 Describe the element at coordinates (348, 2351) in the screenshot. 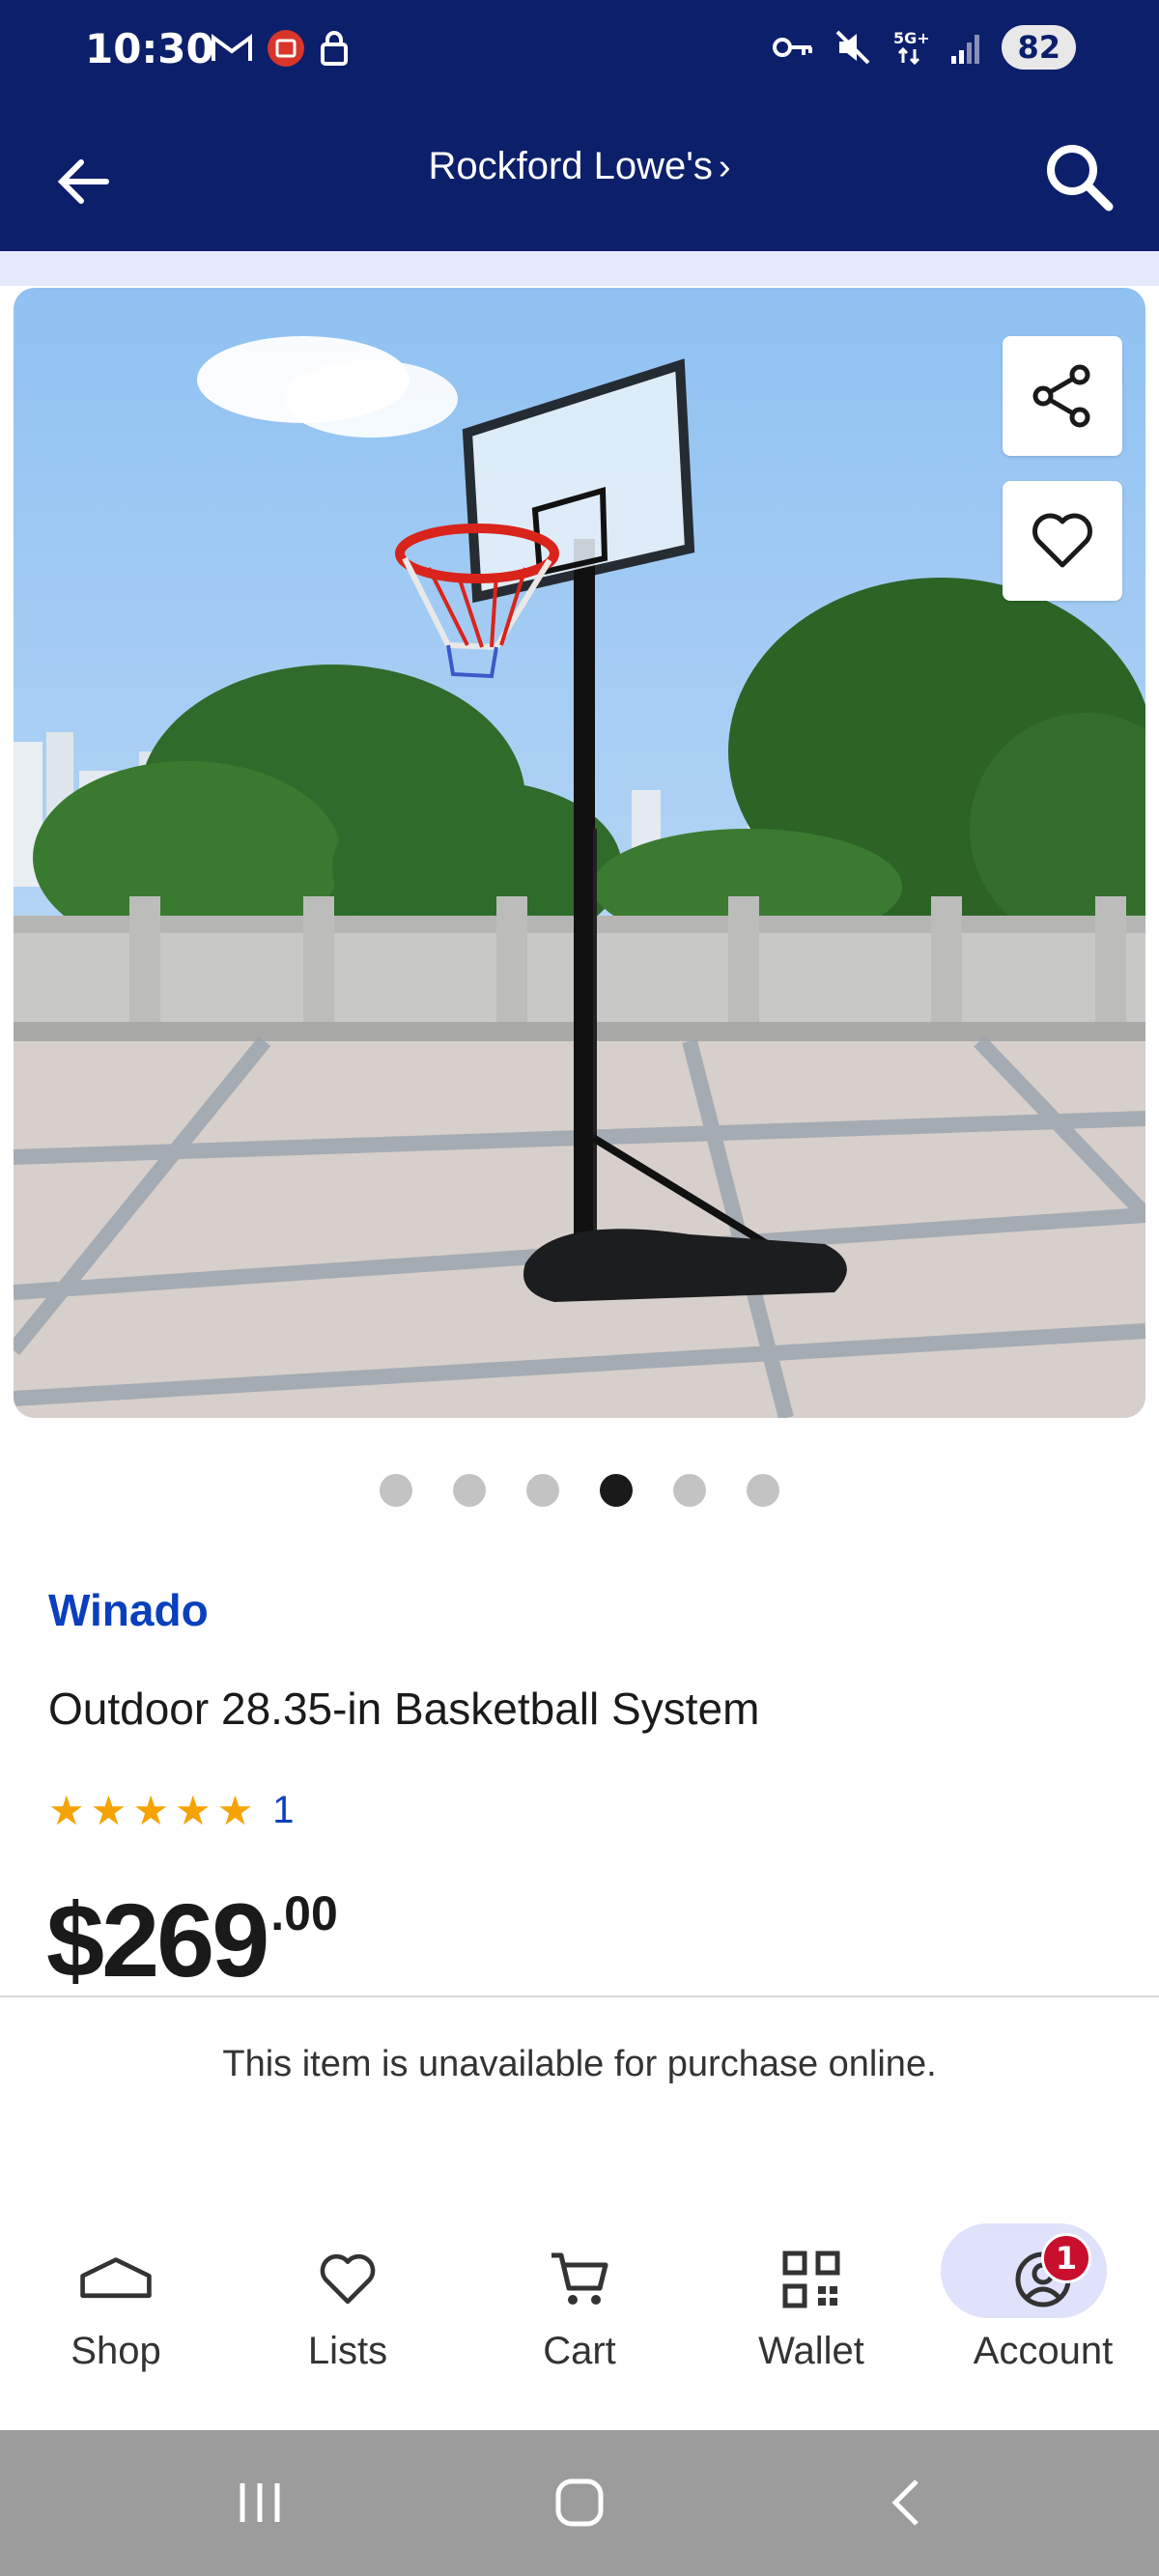

I see `nav-lists-label: Lists` at that location.